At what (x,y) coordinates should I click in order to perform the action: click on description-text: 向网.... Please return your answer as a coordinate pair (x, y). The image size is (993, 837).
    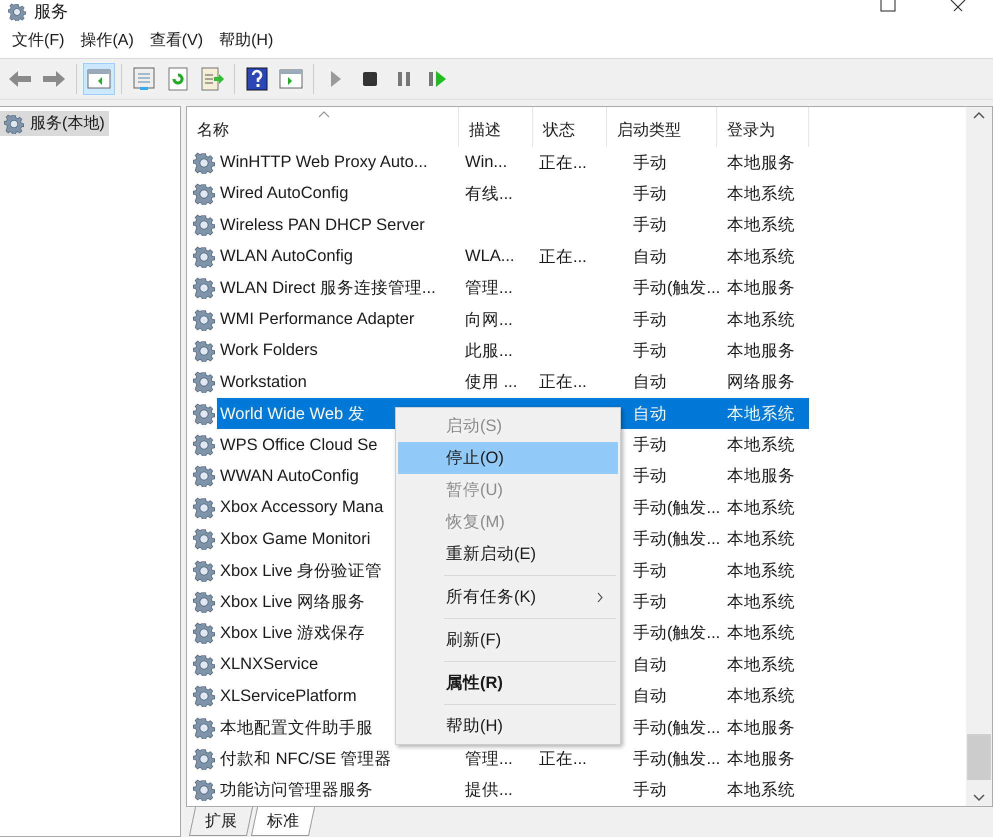
    Looking at the image, I should click on (489, 320).